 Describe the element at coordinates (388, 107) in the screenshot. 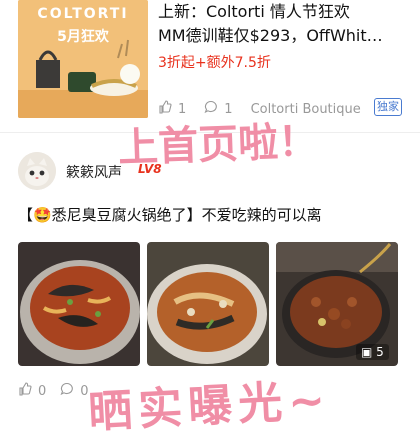

I see `exclusive-badge: 独家` at that location.